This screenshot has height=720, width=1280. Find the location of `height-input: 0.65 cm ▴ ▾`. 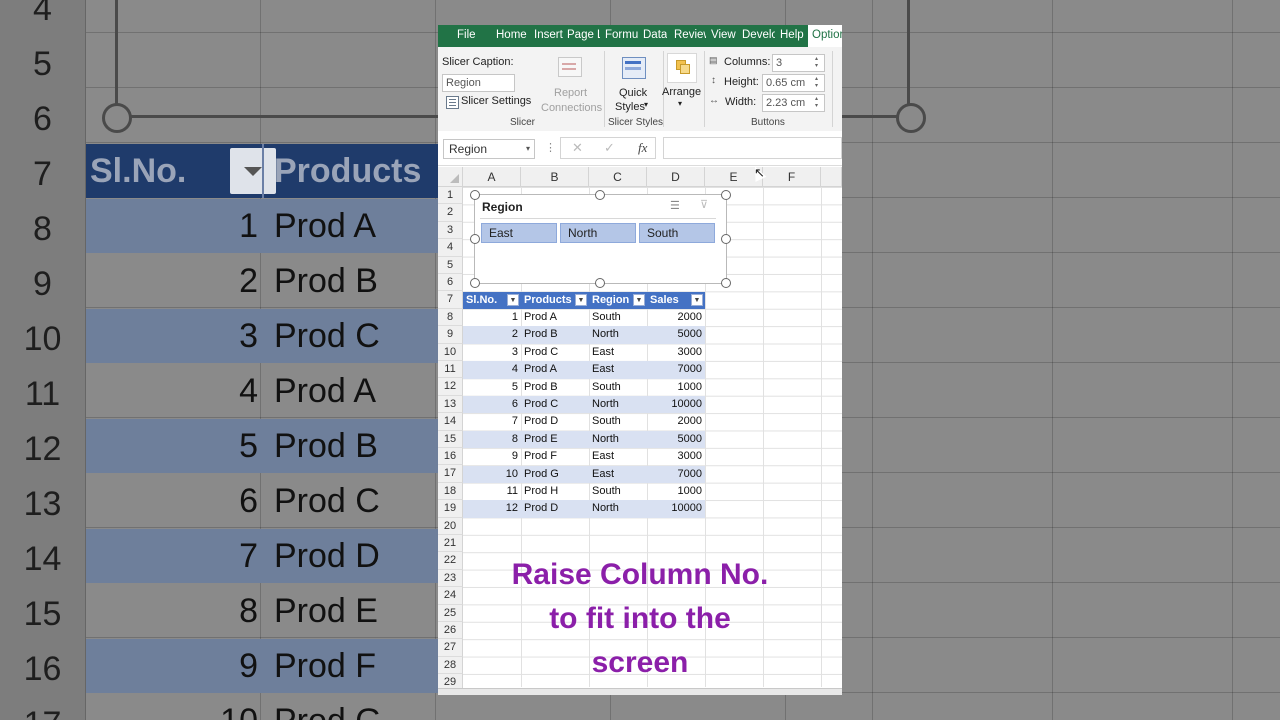

height-input: 0.65 cm ▴ ▾ is located at coordinates (793, 83).